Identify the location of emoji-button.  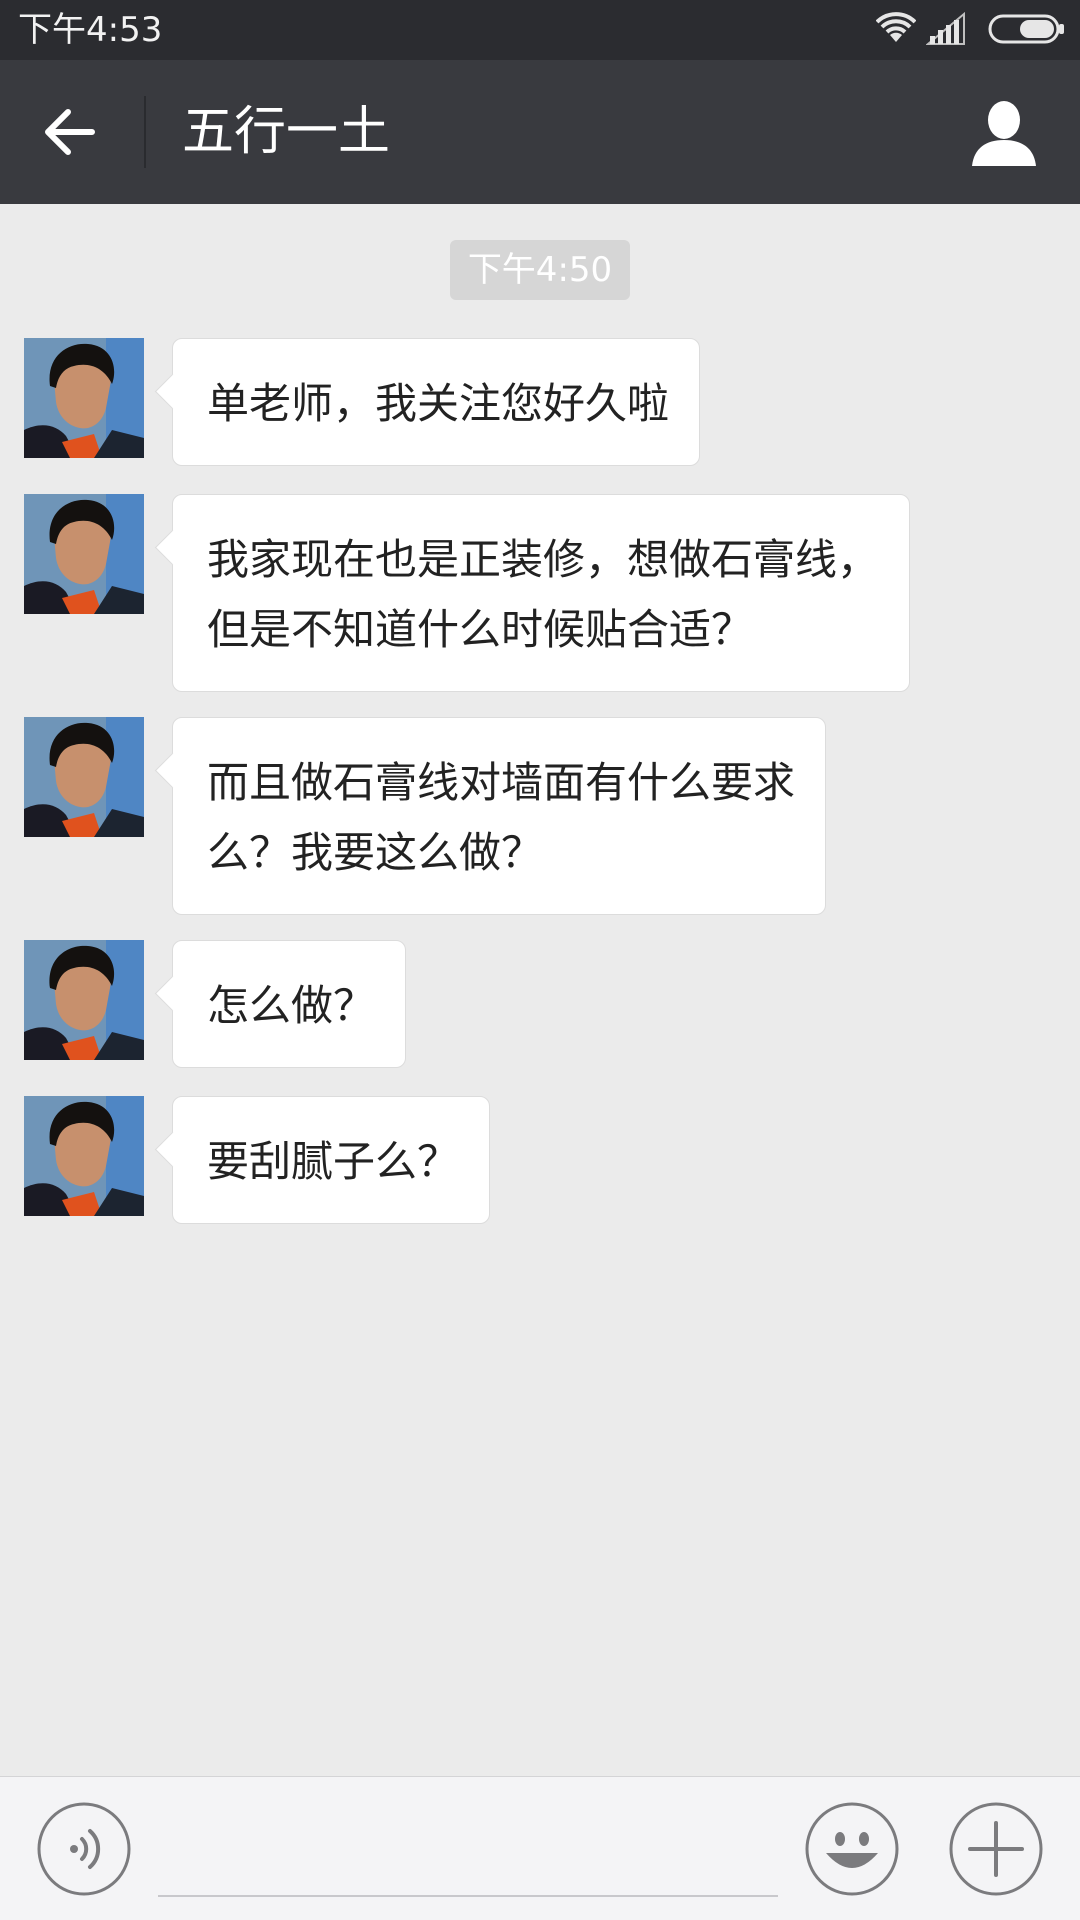
(852, 1849).